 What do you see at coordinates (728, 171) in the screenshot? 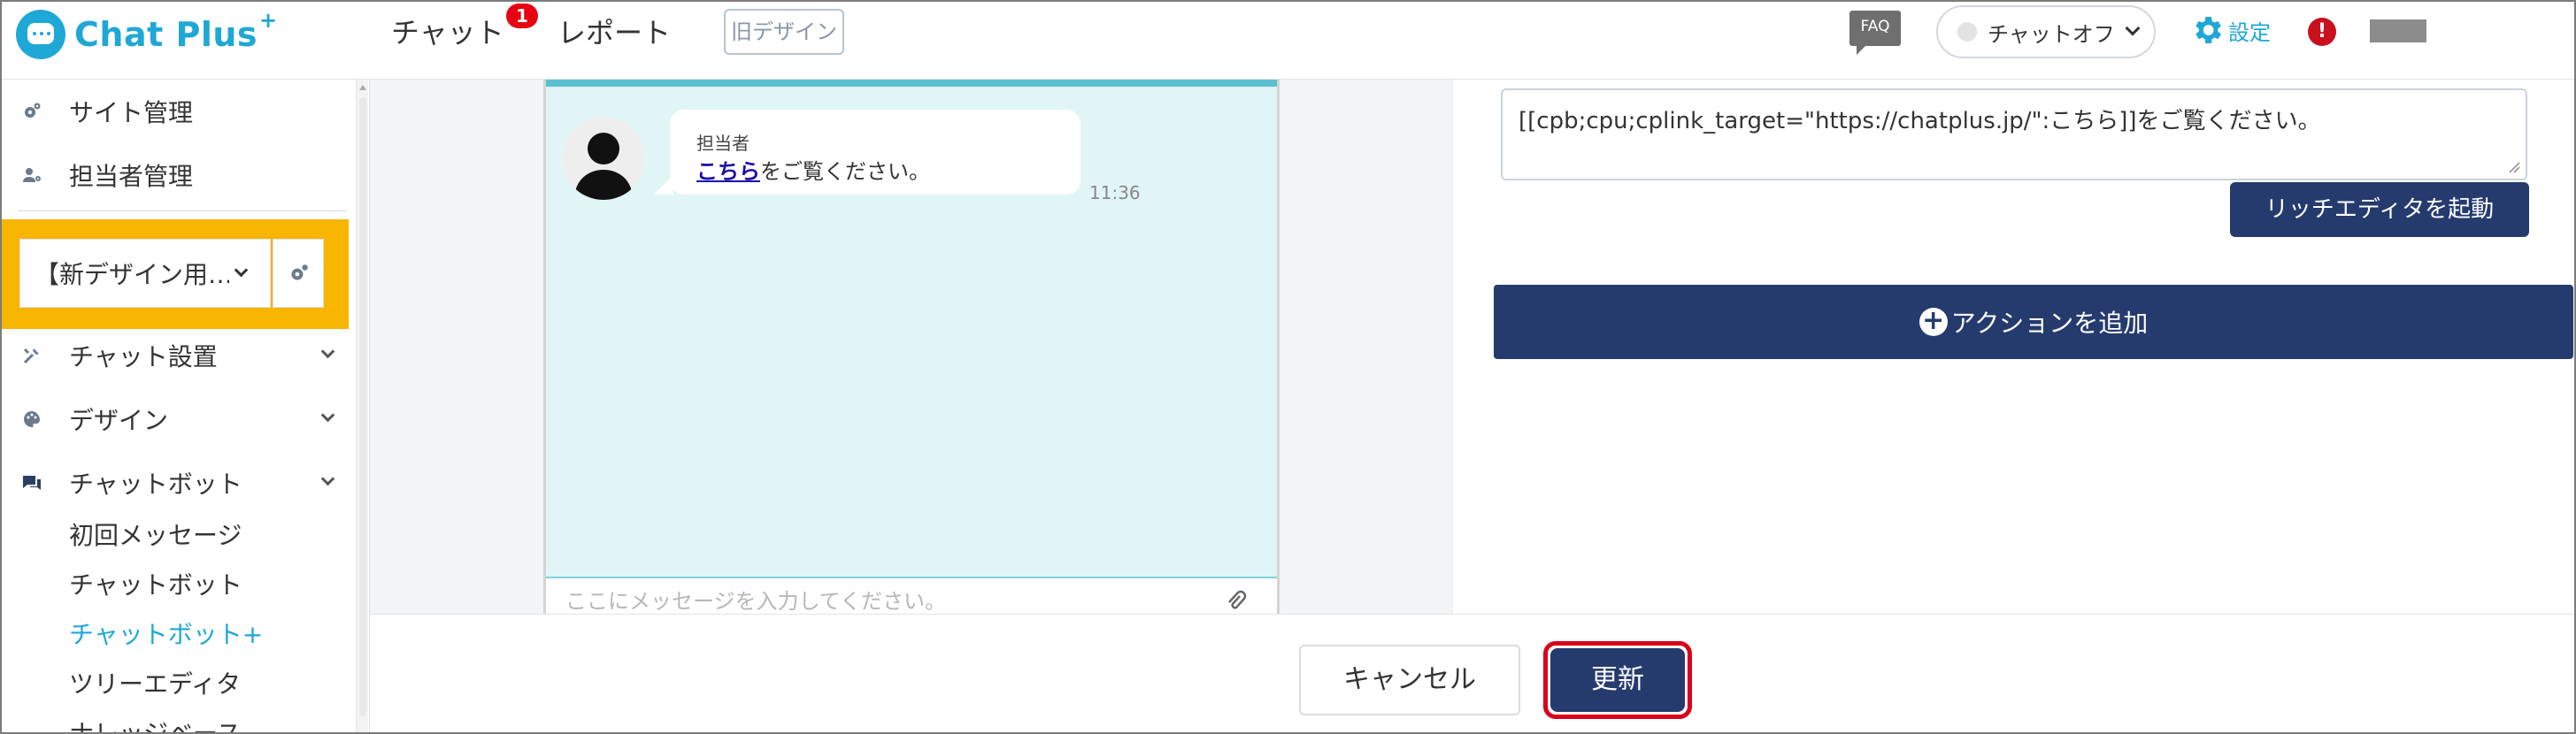
I see `message-link: こちら` at bounding box center [728, 171].